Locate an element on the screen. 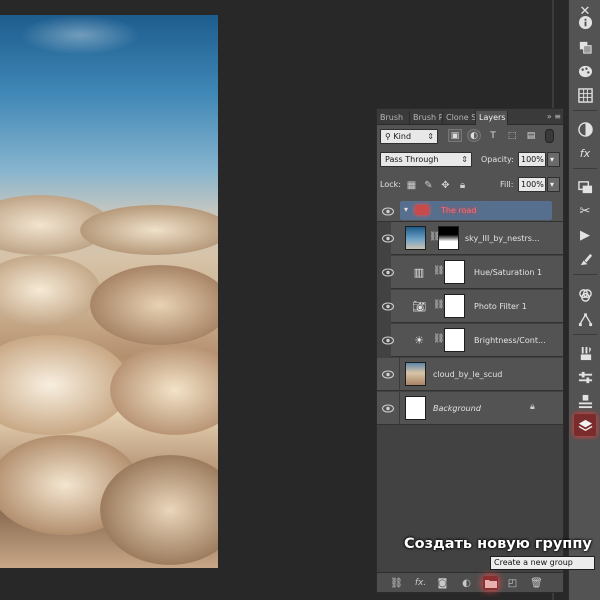 The width and height of the screenshot is (600, 600). info-icon is located at coordinates (585, 22).